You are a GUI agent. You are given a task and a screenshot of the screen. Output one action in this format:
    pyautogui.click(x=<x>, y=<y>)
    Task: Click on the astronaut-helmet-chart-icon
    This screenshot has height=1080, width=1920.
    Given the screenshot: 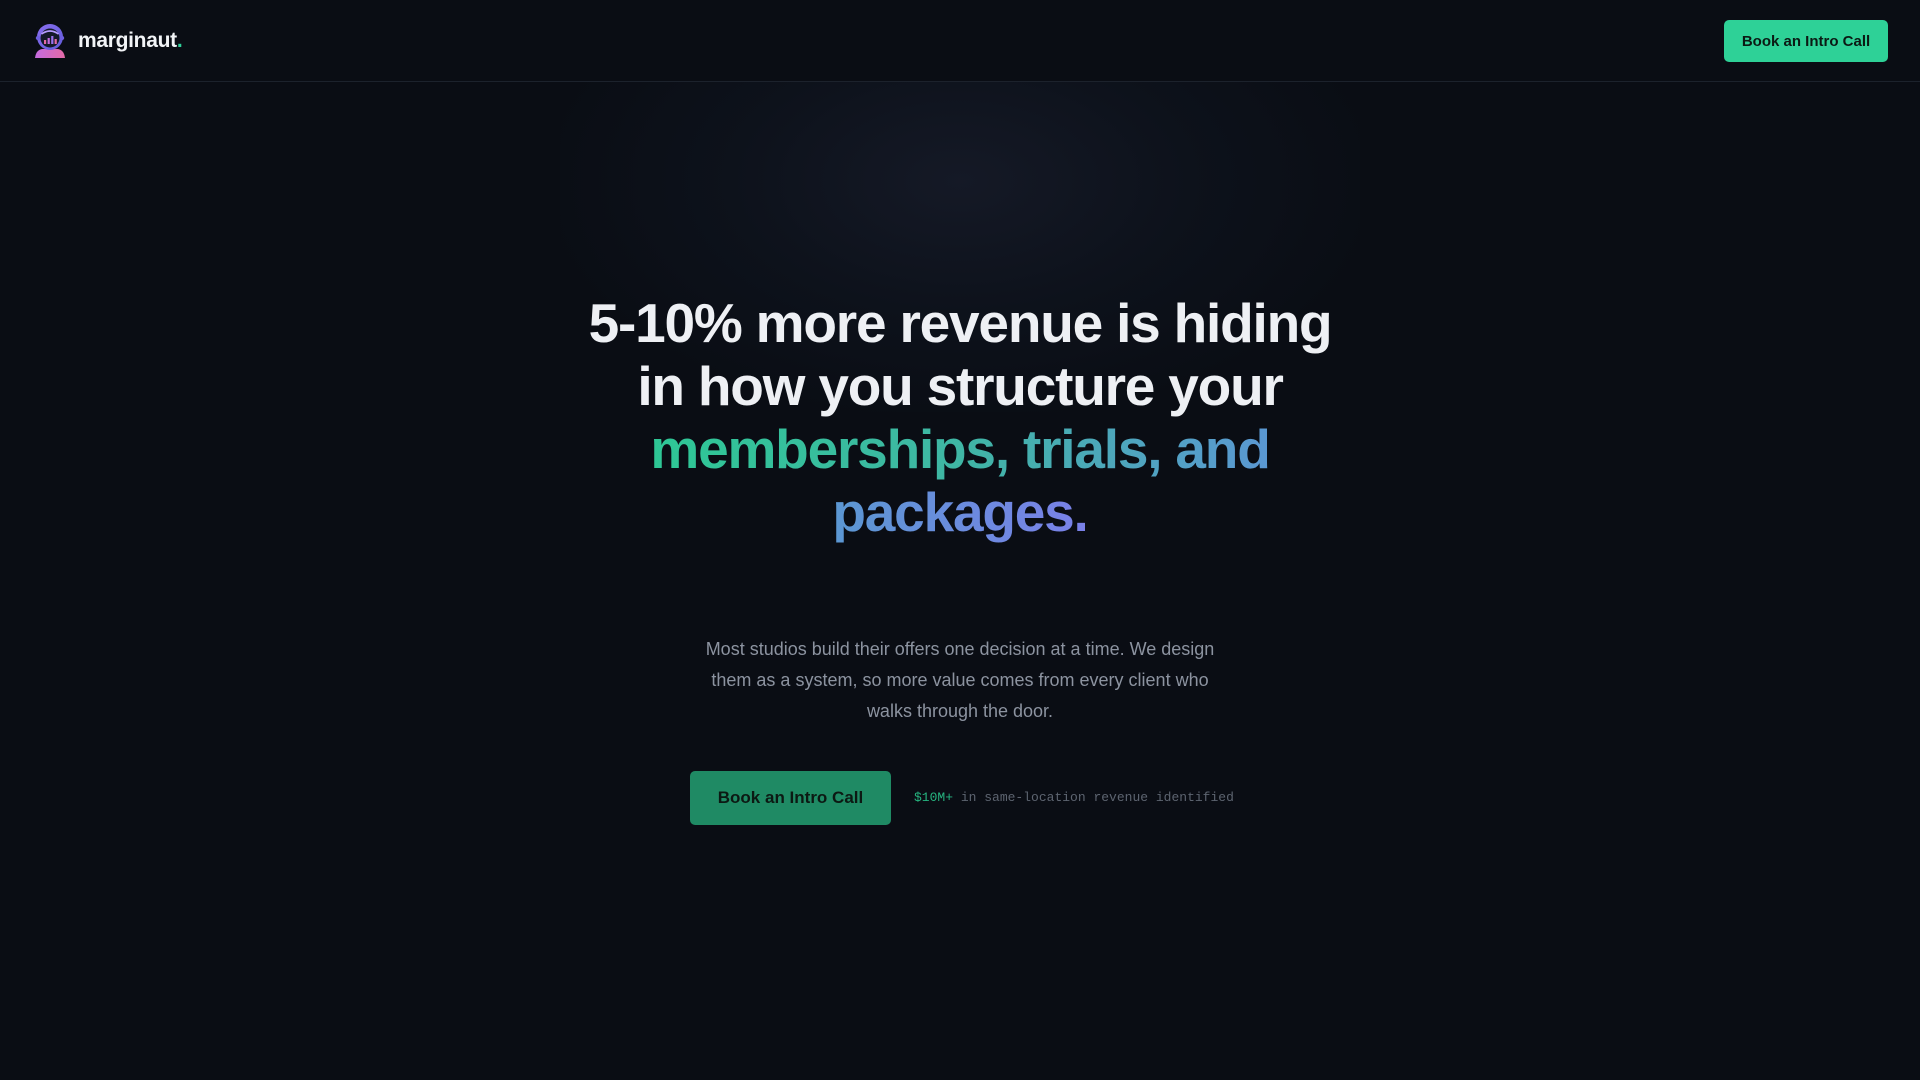 What is the action you would take?
    pyautogui.click(x=50, y=41)
    